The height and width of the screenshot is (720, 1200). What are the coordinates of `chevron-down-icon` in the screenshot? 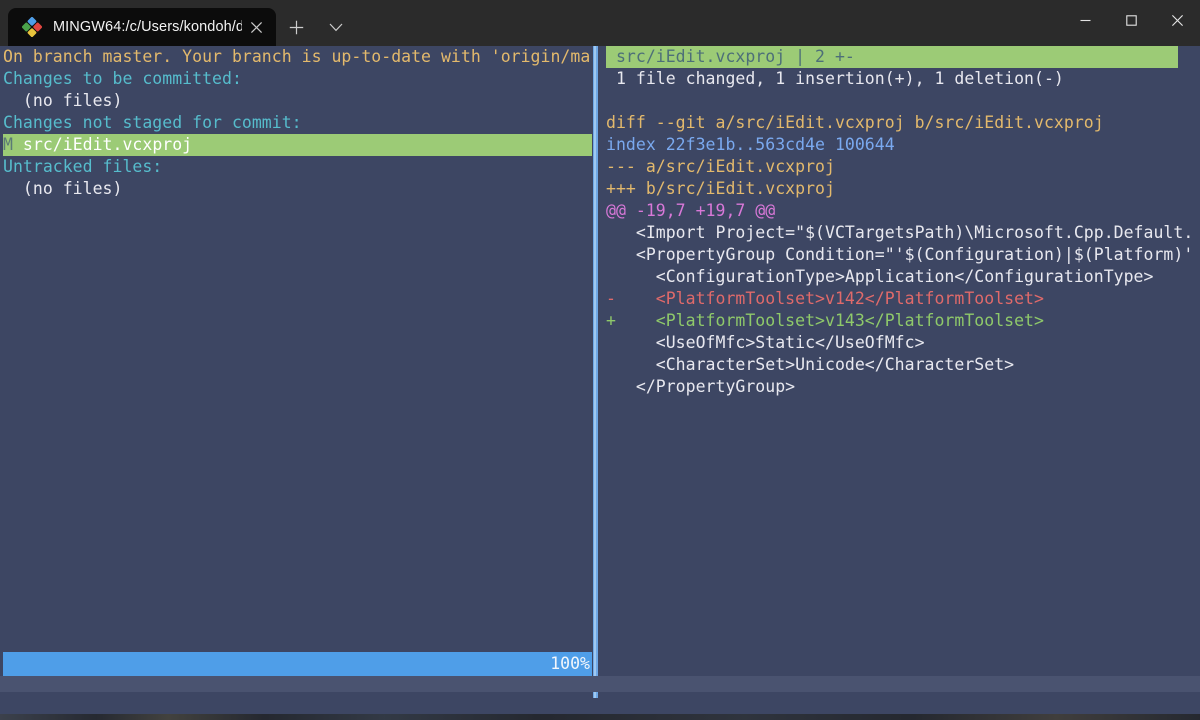 It's located at (336, 27).